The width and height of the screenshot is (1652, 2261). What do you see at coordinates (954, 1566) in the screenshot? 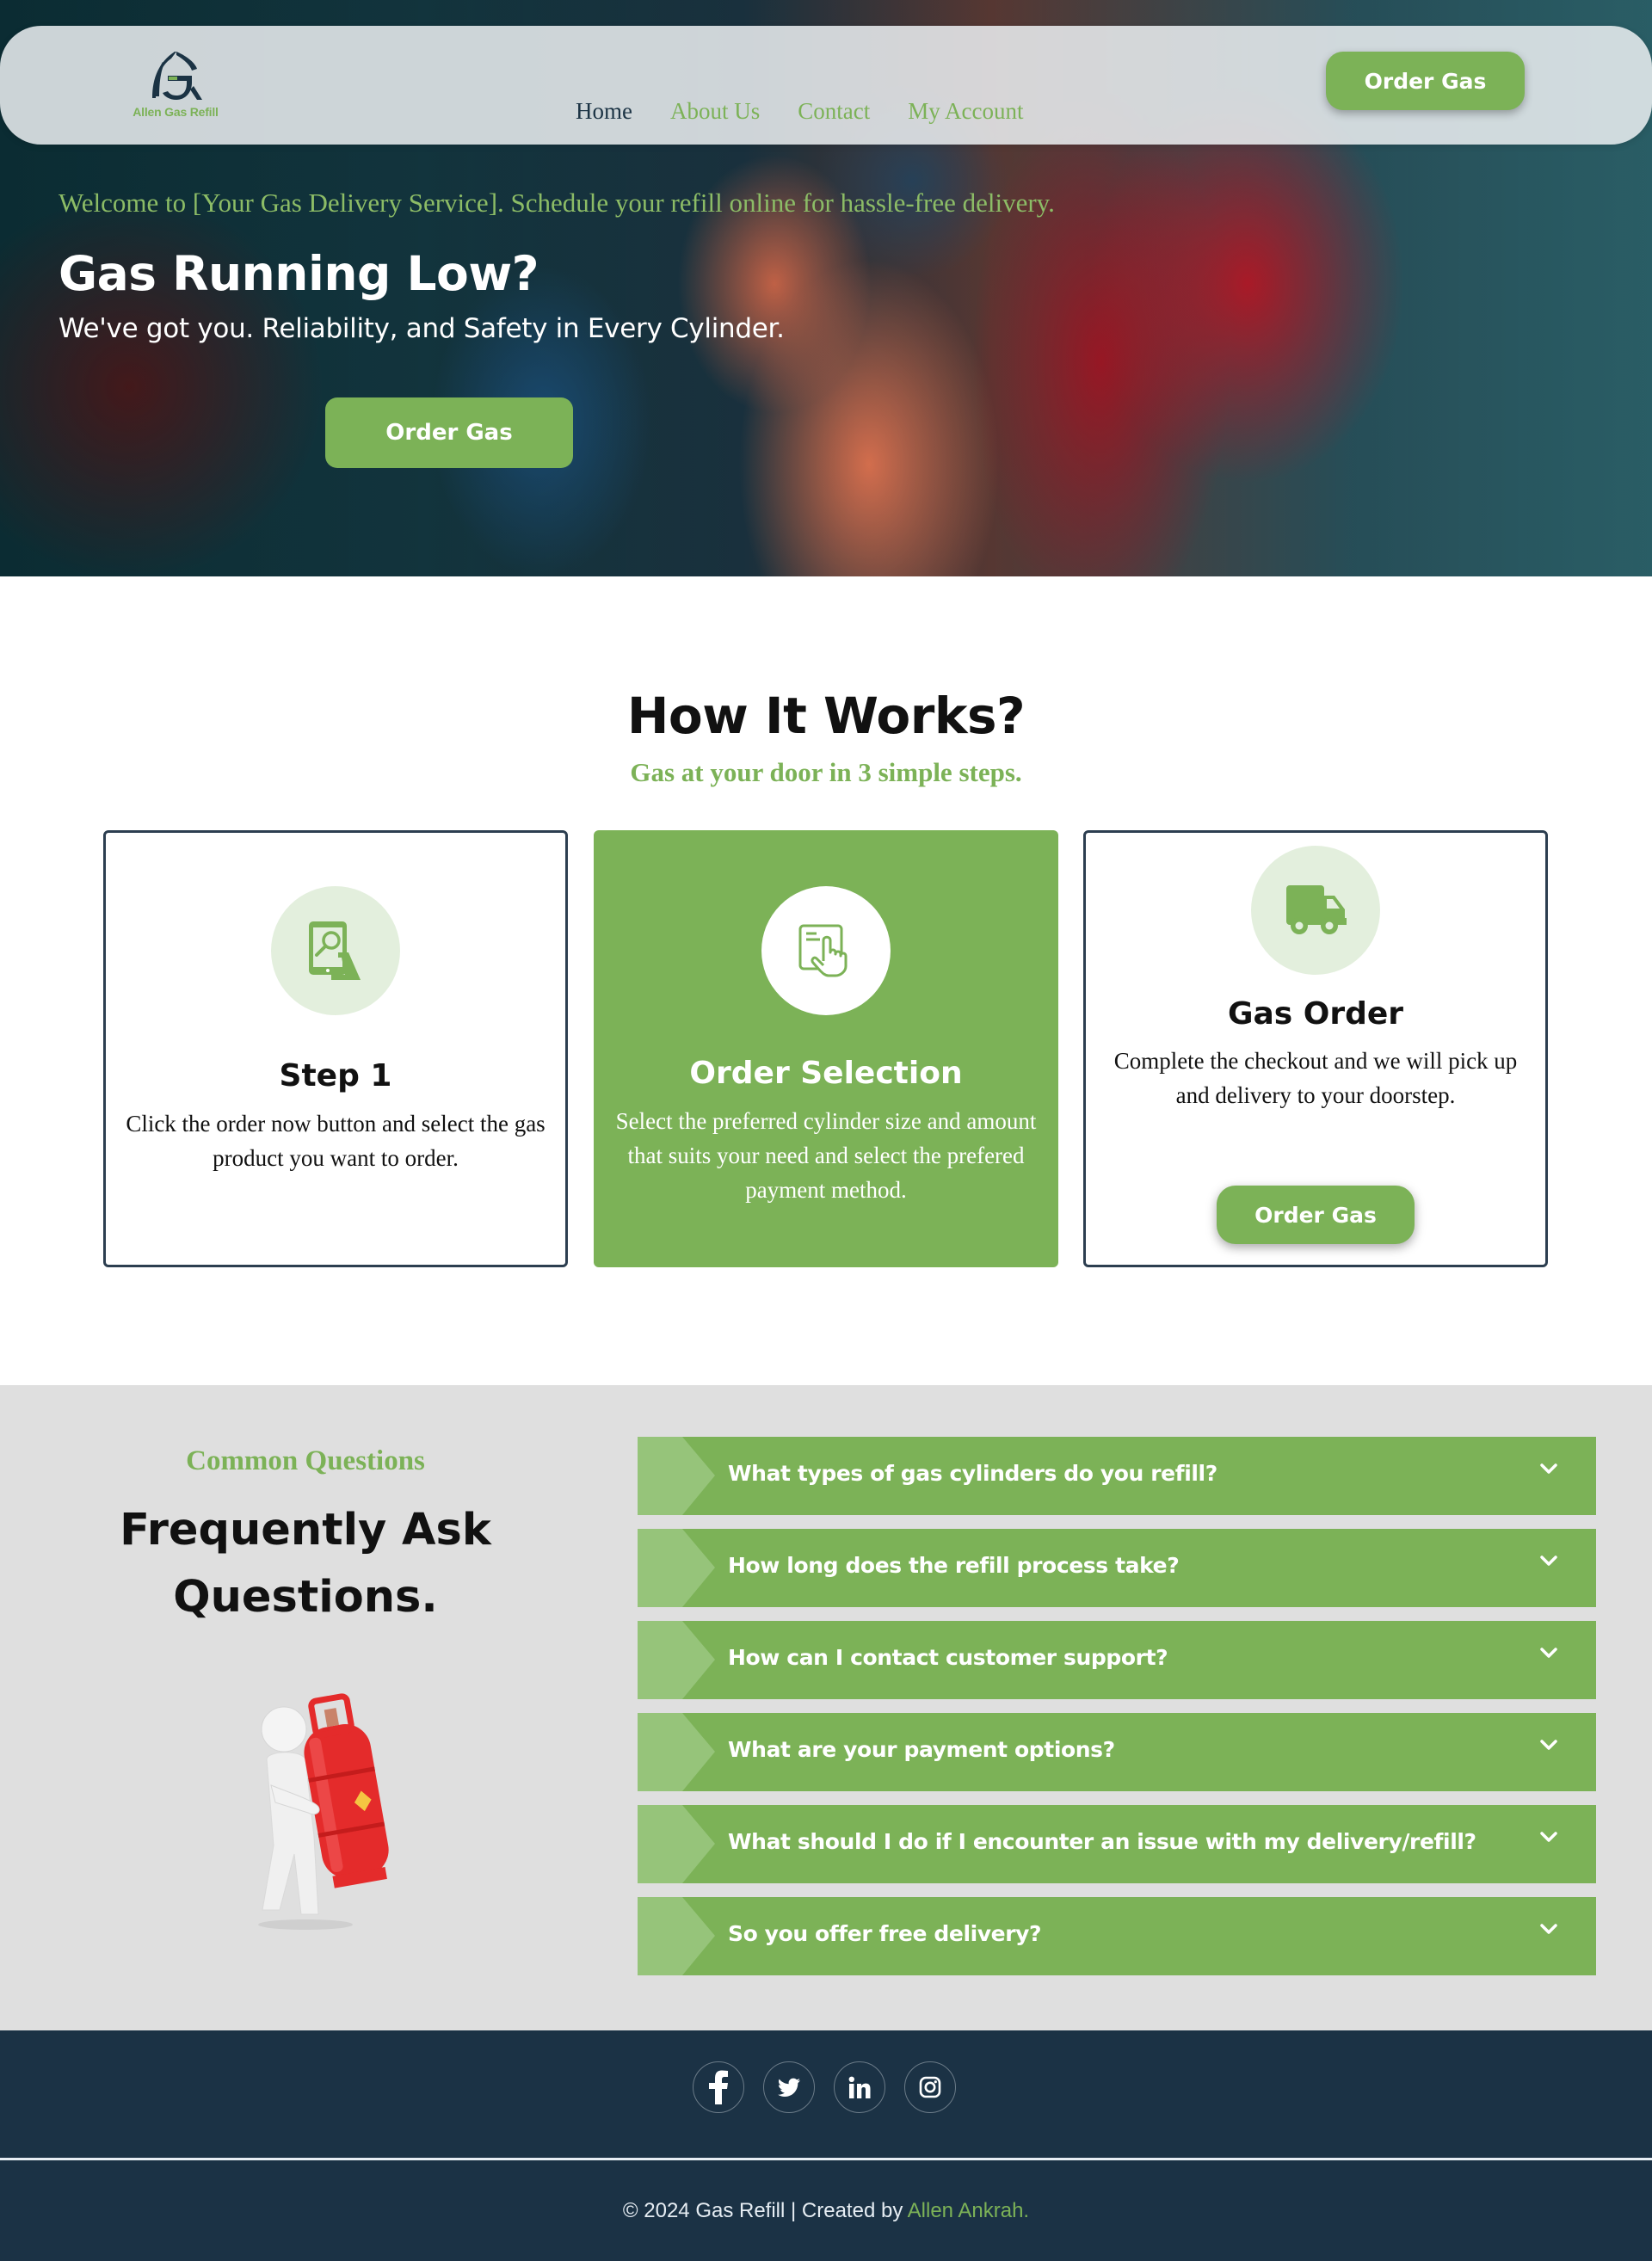
I see `faq-question: How long does the refill process take?` at bounding box center [954, 1566].